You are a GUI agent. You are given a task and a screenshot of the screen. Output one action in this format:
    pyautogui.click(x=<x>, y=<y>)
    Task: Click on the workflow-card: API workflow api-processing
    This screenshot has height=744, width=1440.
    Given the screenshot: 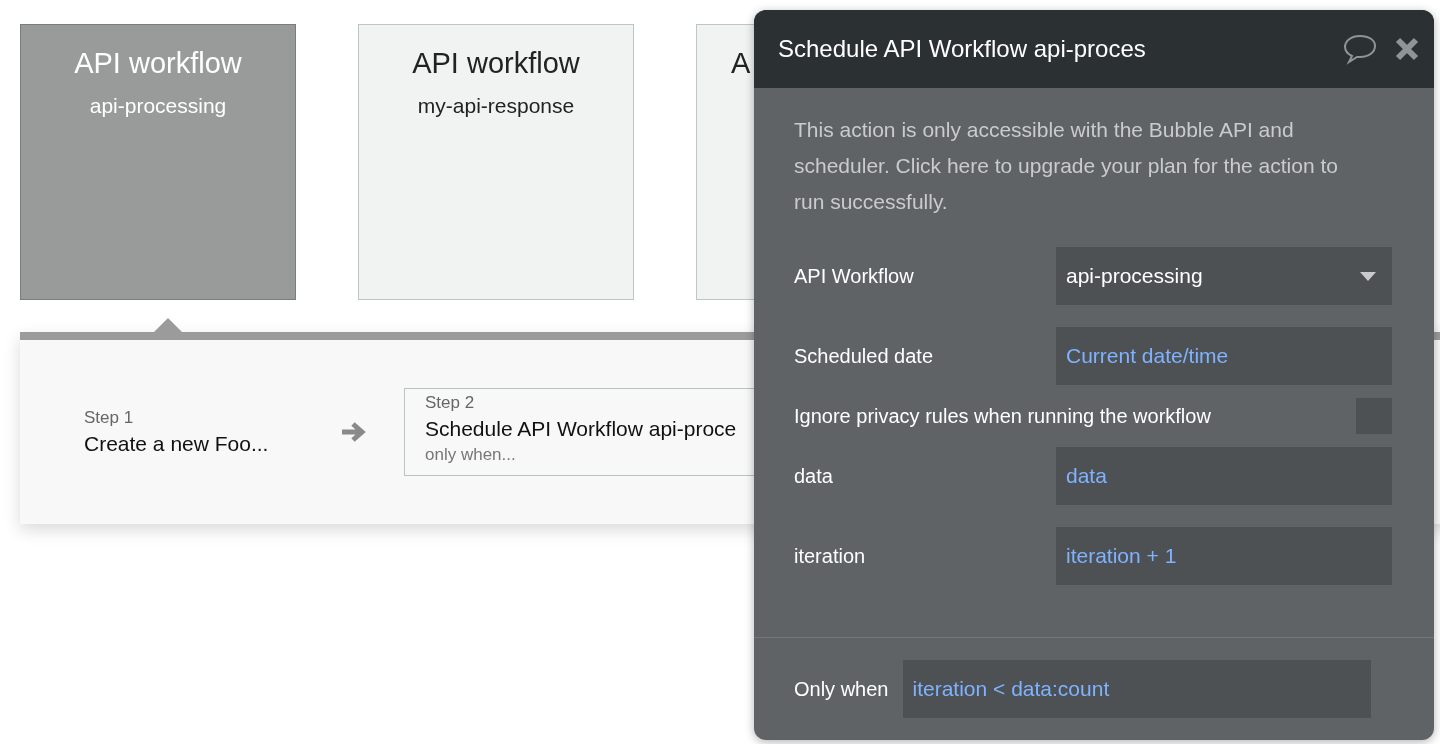 What is the action you would take?
    pyautogui.click(x=158, y=162)
    